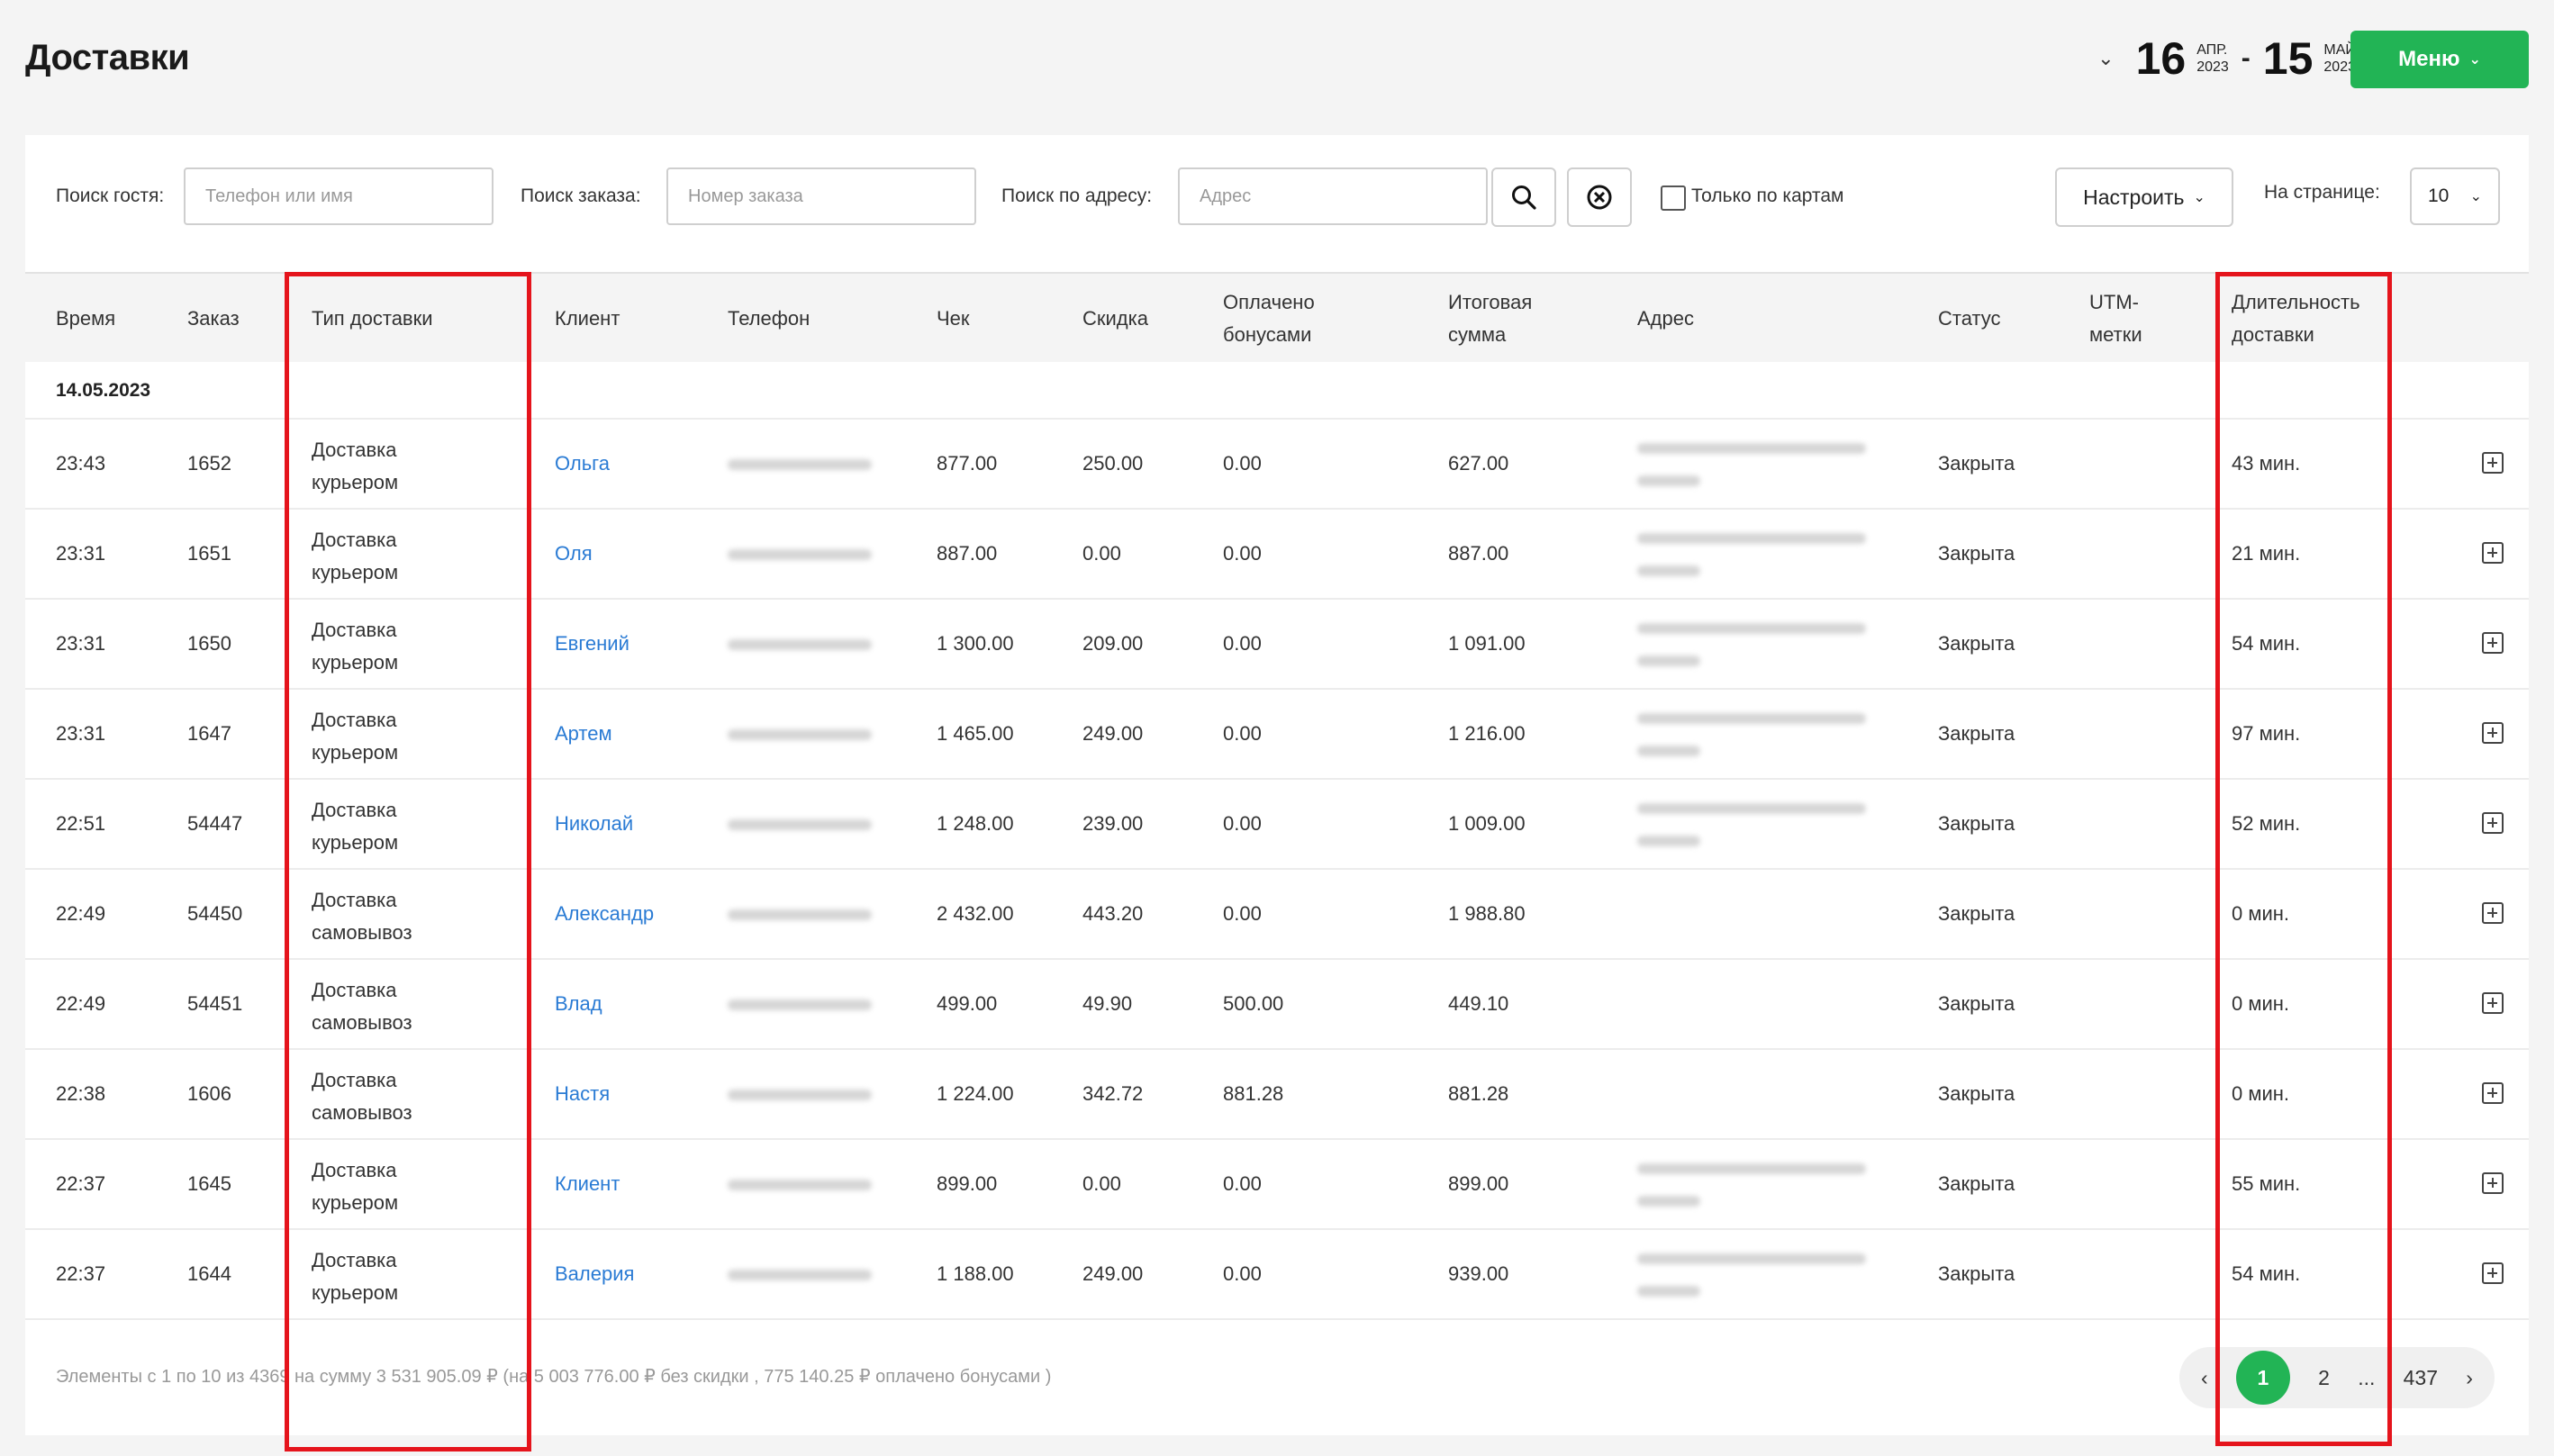 The height and width of the screenshot is (1456, 2554). Describe the element at coordinates (2205, 1378) in the screenshot. I see `pagination-prev-button: ‹` at that location.